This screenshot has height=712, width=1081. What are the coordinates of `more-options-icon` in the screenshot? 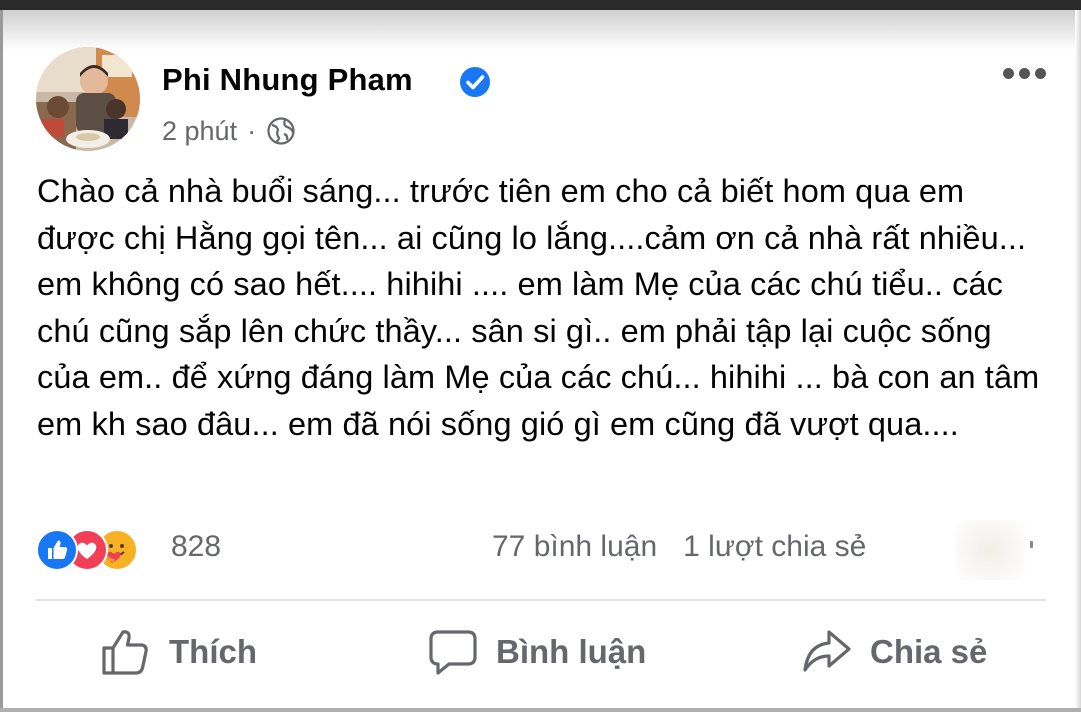 It's located at (1024, 73).